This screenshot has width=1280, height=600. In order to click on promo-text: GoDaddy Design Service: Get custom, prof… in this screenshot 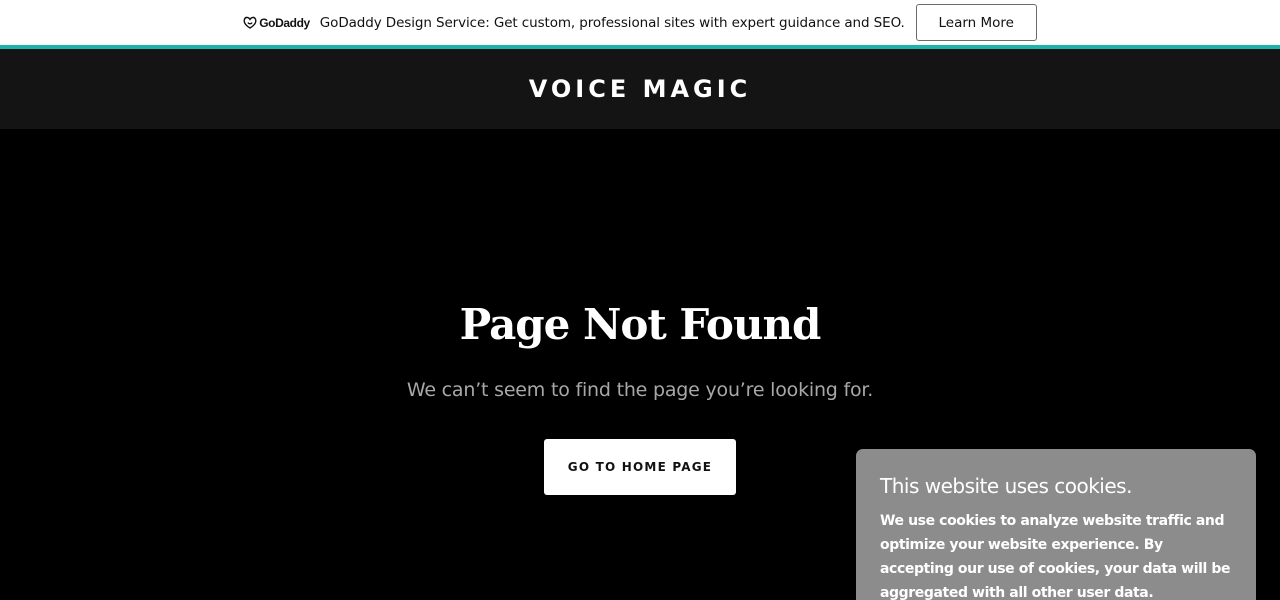, I will do `click(612, 22)`.